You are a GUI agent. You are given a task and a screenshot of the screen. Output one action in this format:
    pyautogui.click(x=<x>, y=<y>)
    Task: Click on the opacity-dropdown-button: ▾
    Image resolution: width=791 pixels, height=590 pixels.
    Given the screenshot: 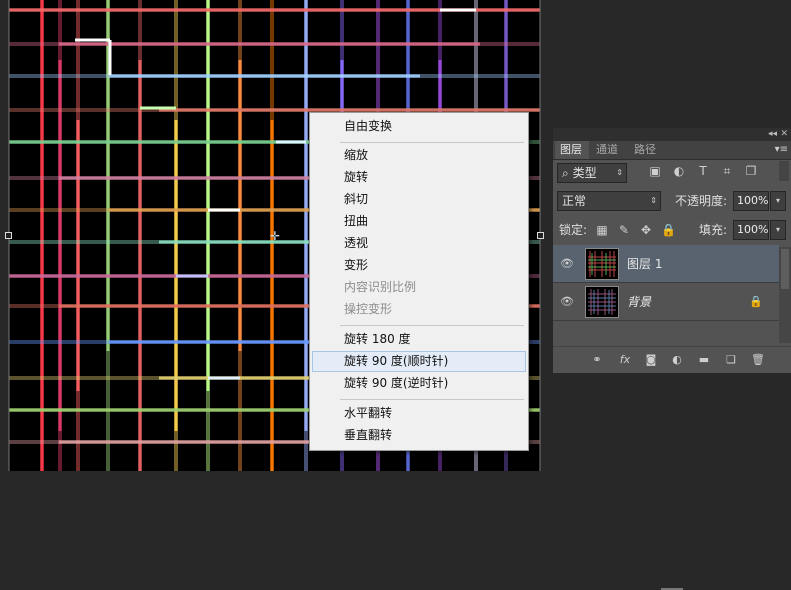 What is the action you would take?
    pyautogui.click(x=778, y=201)
    